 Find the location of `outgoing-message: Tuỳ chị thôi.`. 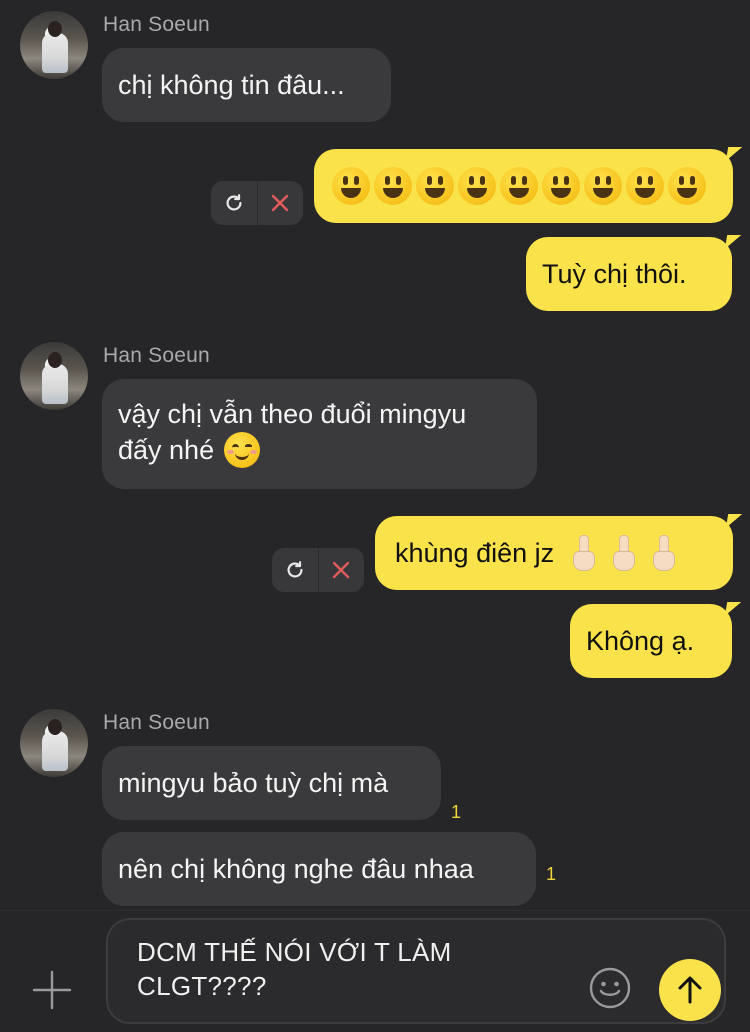

outgoing-message: Tuỳ chị thôi. is located at coordinates (629, 274).